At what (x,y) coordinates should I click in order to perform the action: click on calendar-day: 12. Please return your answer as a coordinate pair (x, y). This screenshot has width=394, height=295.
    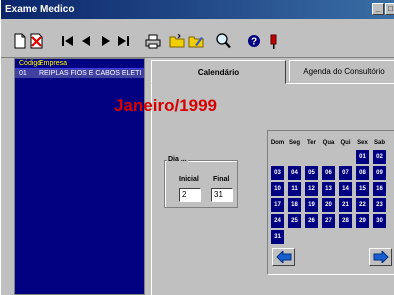
    Looking at the image, I should click on (311, 189).